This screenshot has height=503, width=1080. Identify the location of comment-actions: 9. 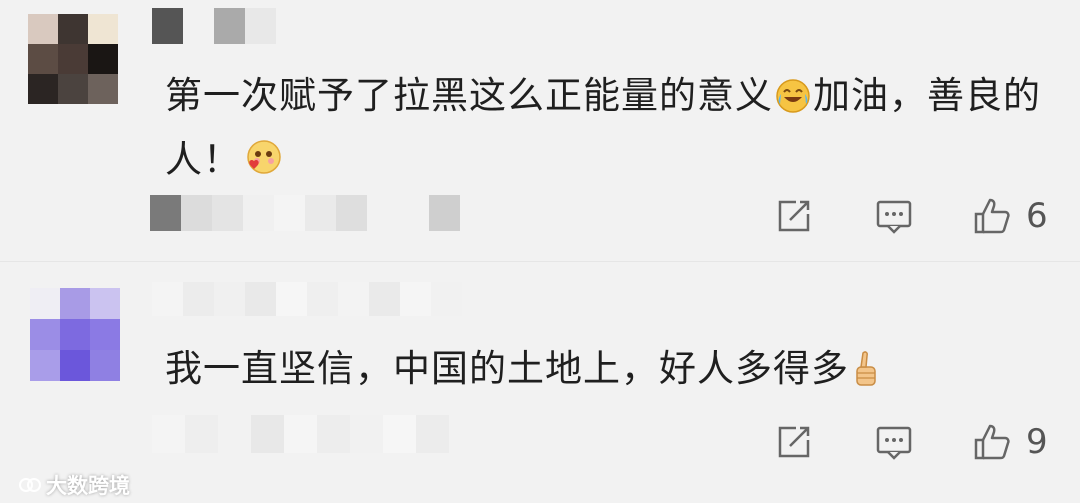
(915, 442).